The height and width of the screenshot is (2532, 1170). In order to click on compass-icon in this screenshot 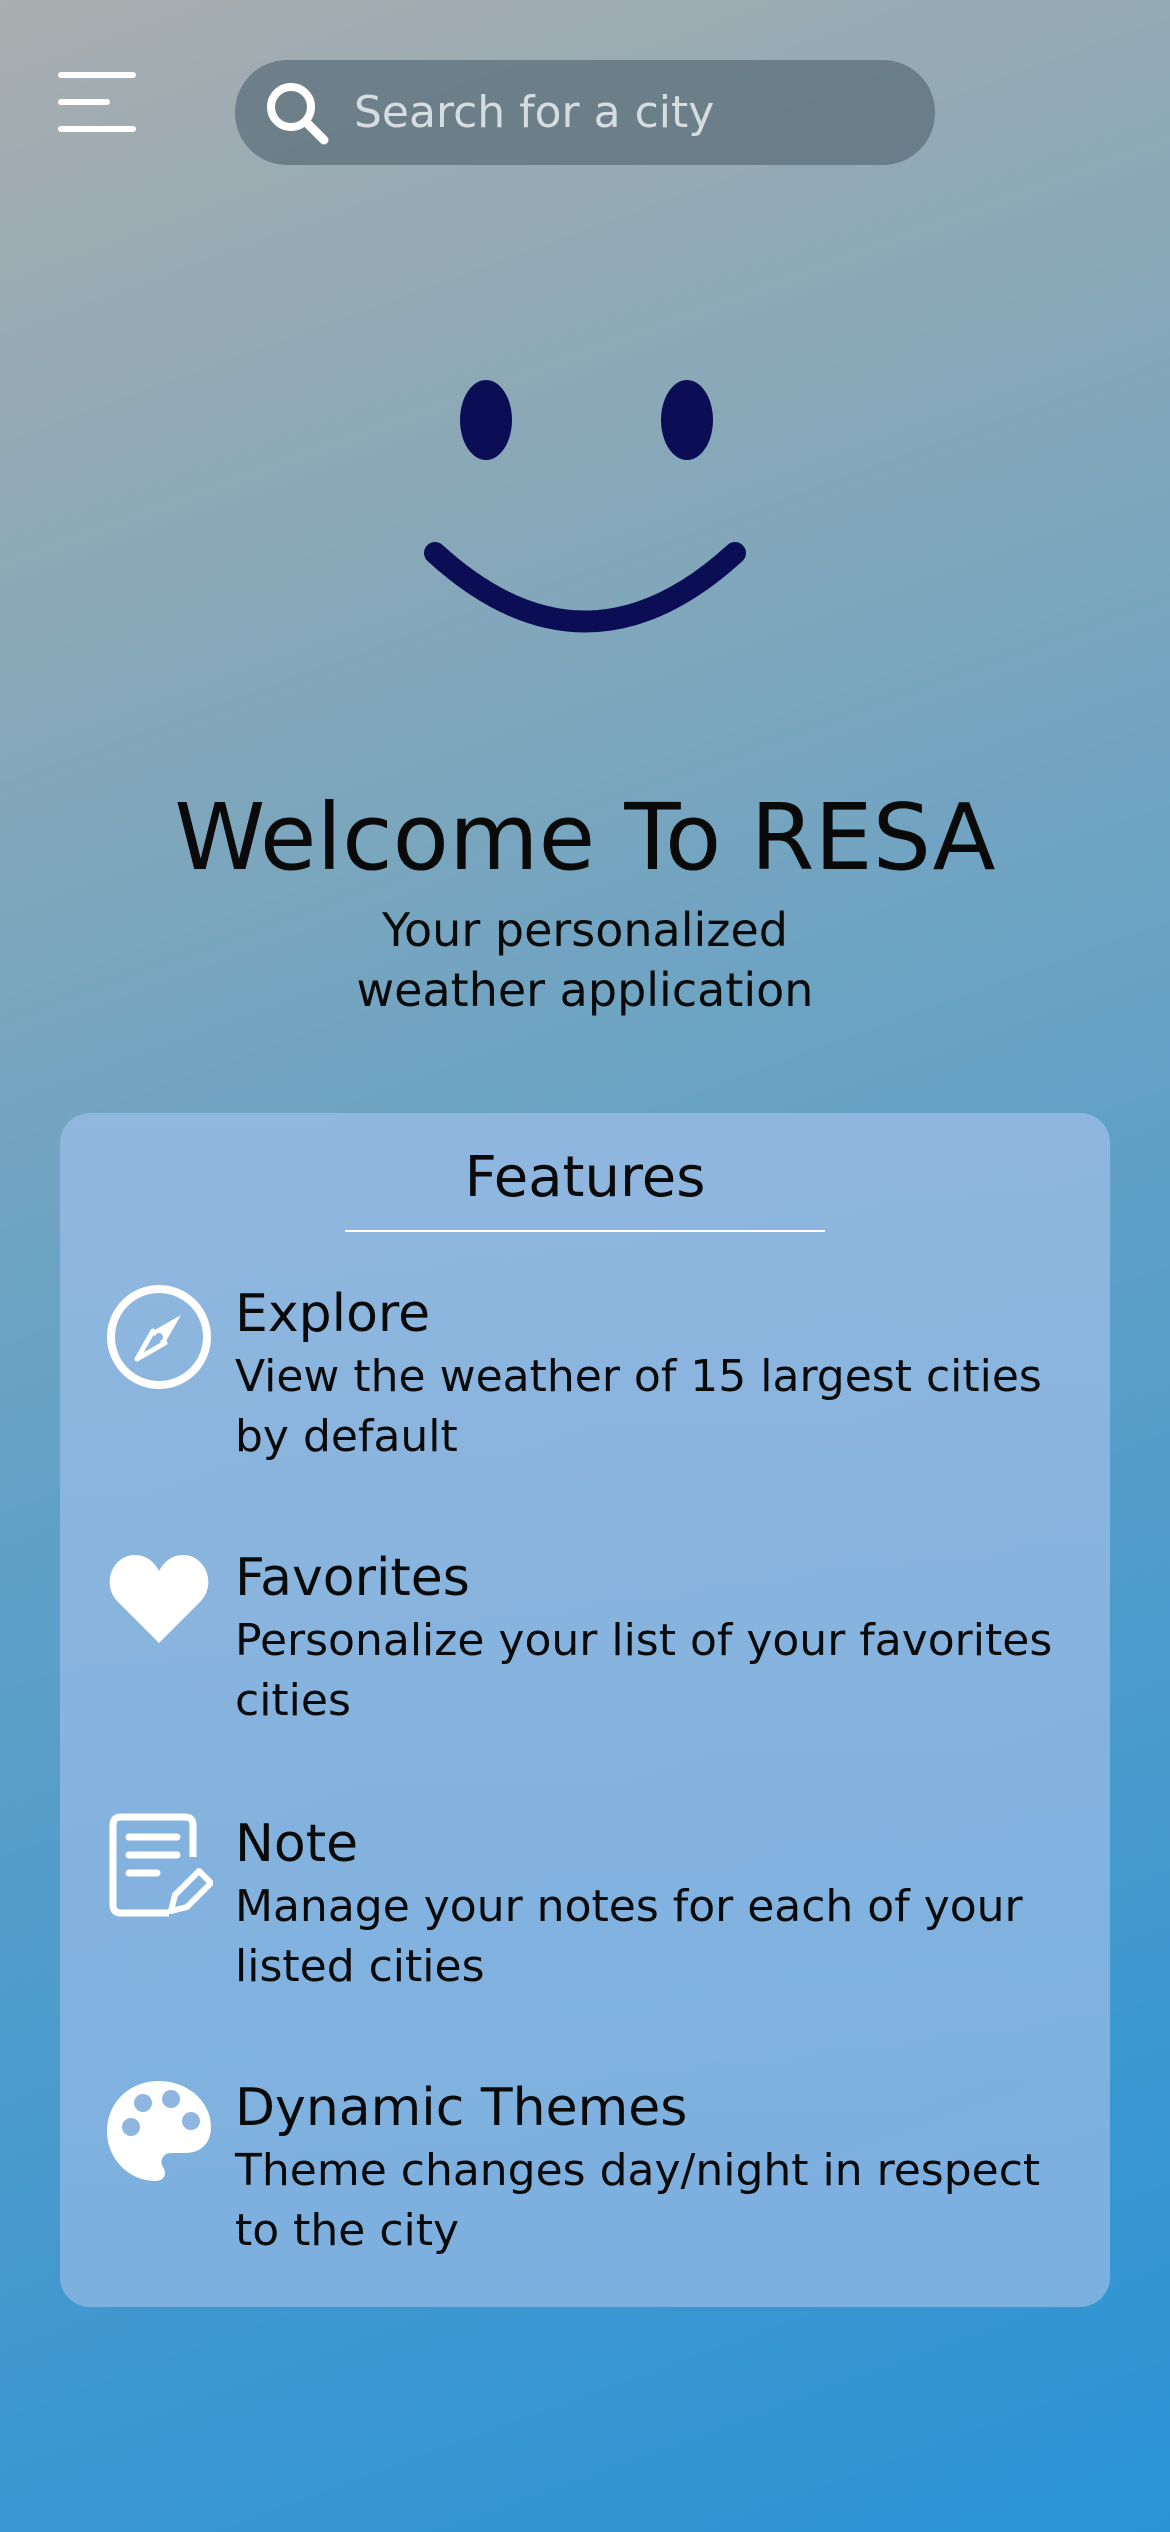, I will do `click(159, 1337)`.